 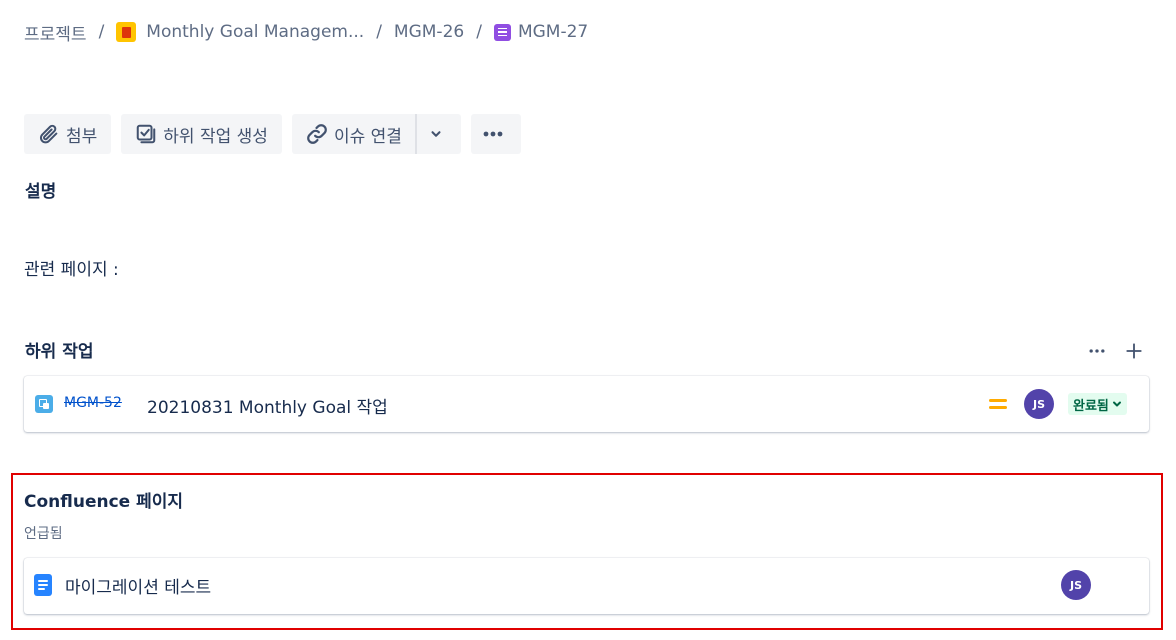 I want to click on project-flag-icon, so click(x=126, y=32).